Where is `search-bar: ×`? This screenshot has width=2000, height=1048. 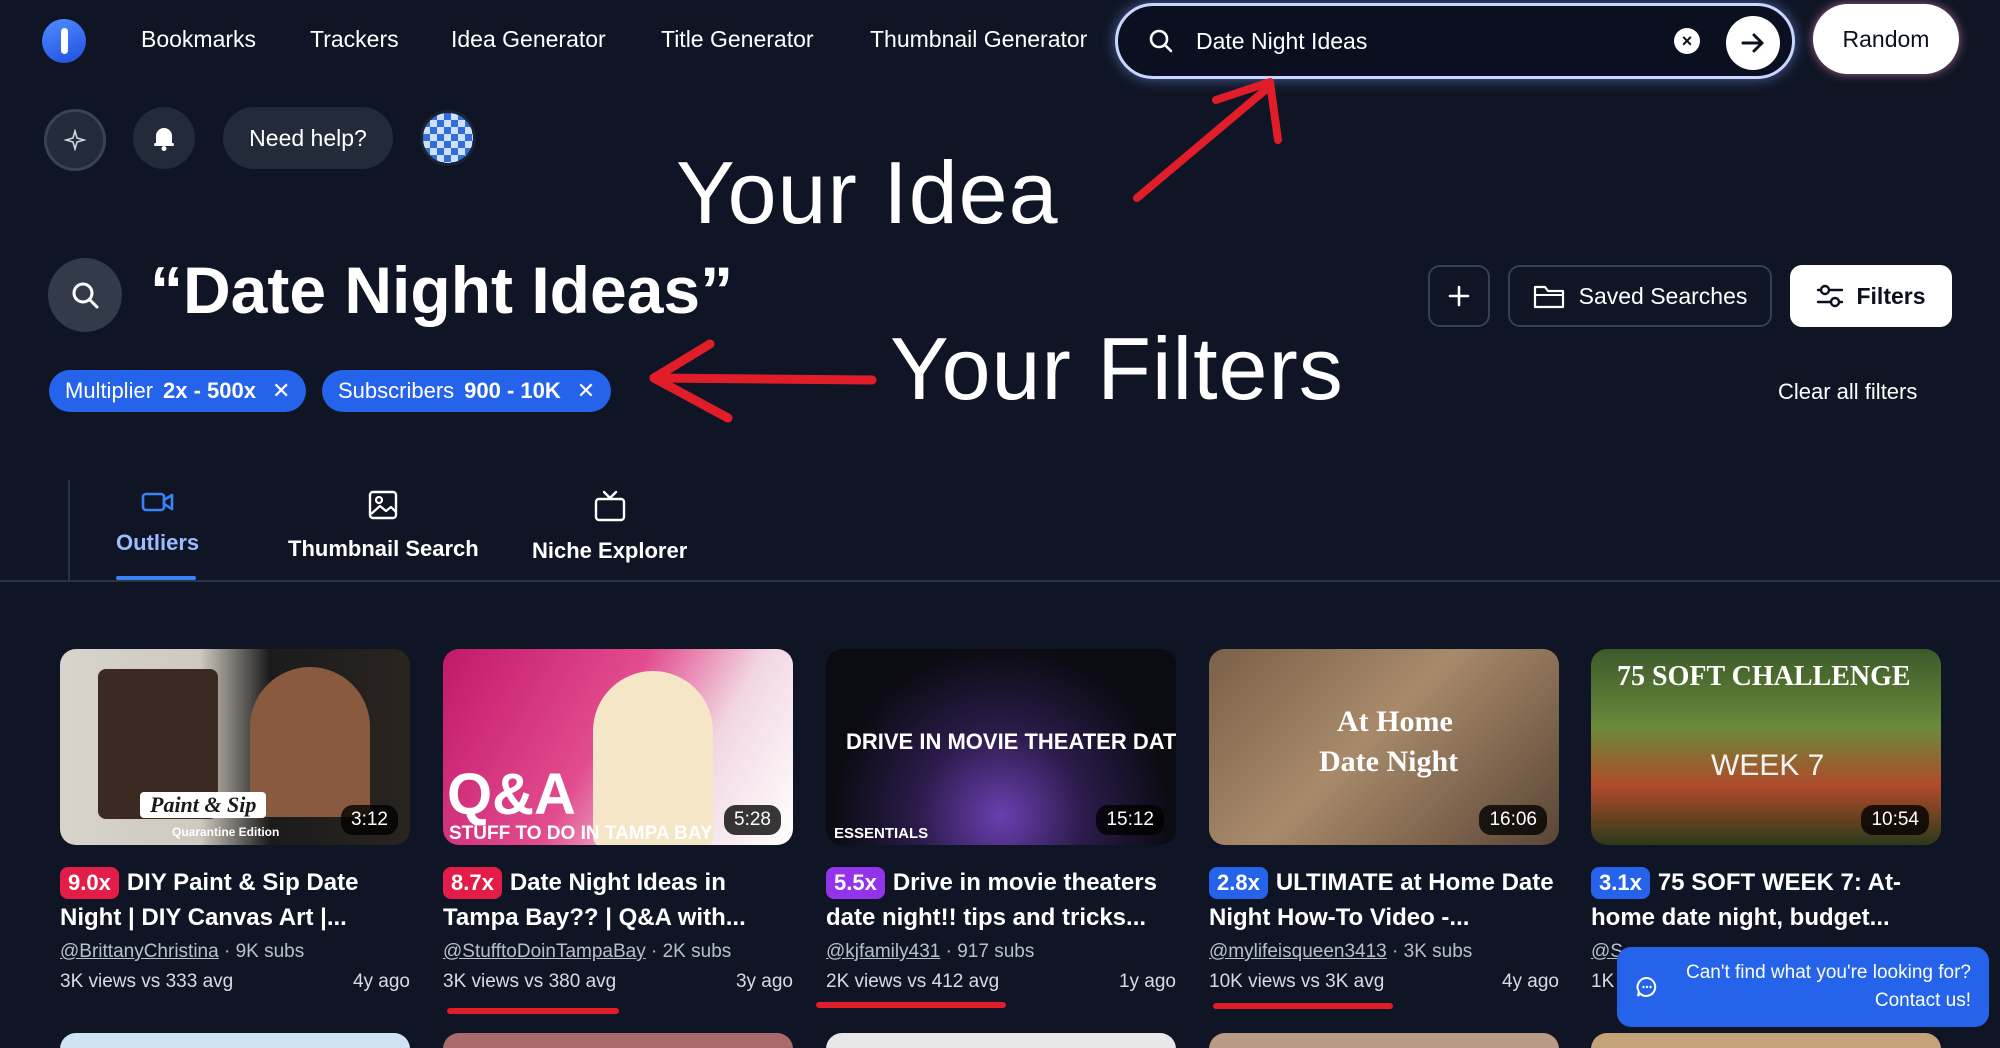 search-bar: × is located at coordinates (1455, 41).